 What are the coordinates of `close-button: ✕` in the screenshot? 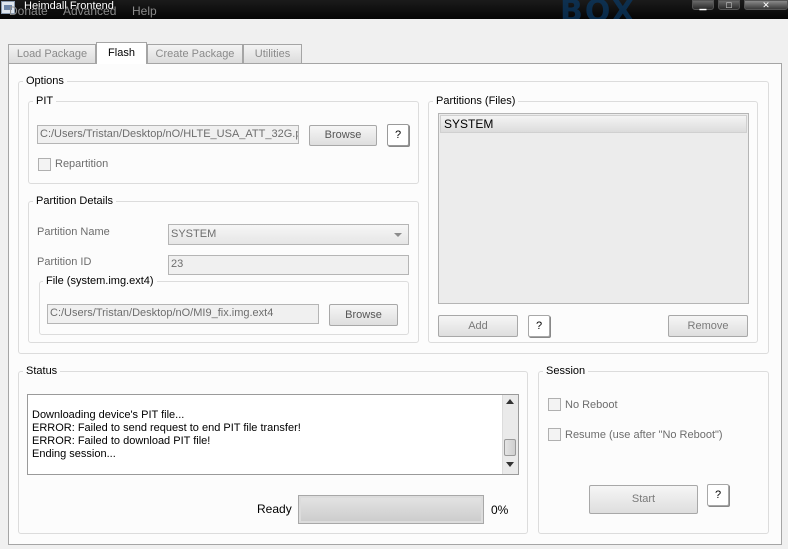 It's located at (766, 5).